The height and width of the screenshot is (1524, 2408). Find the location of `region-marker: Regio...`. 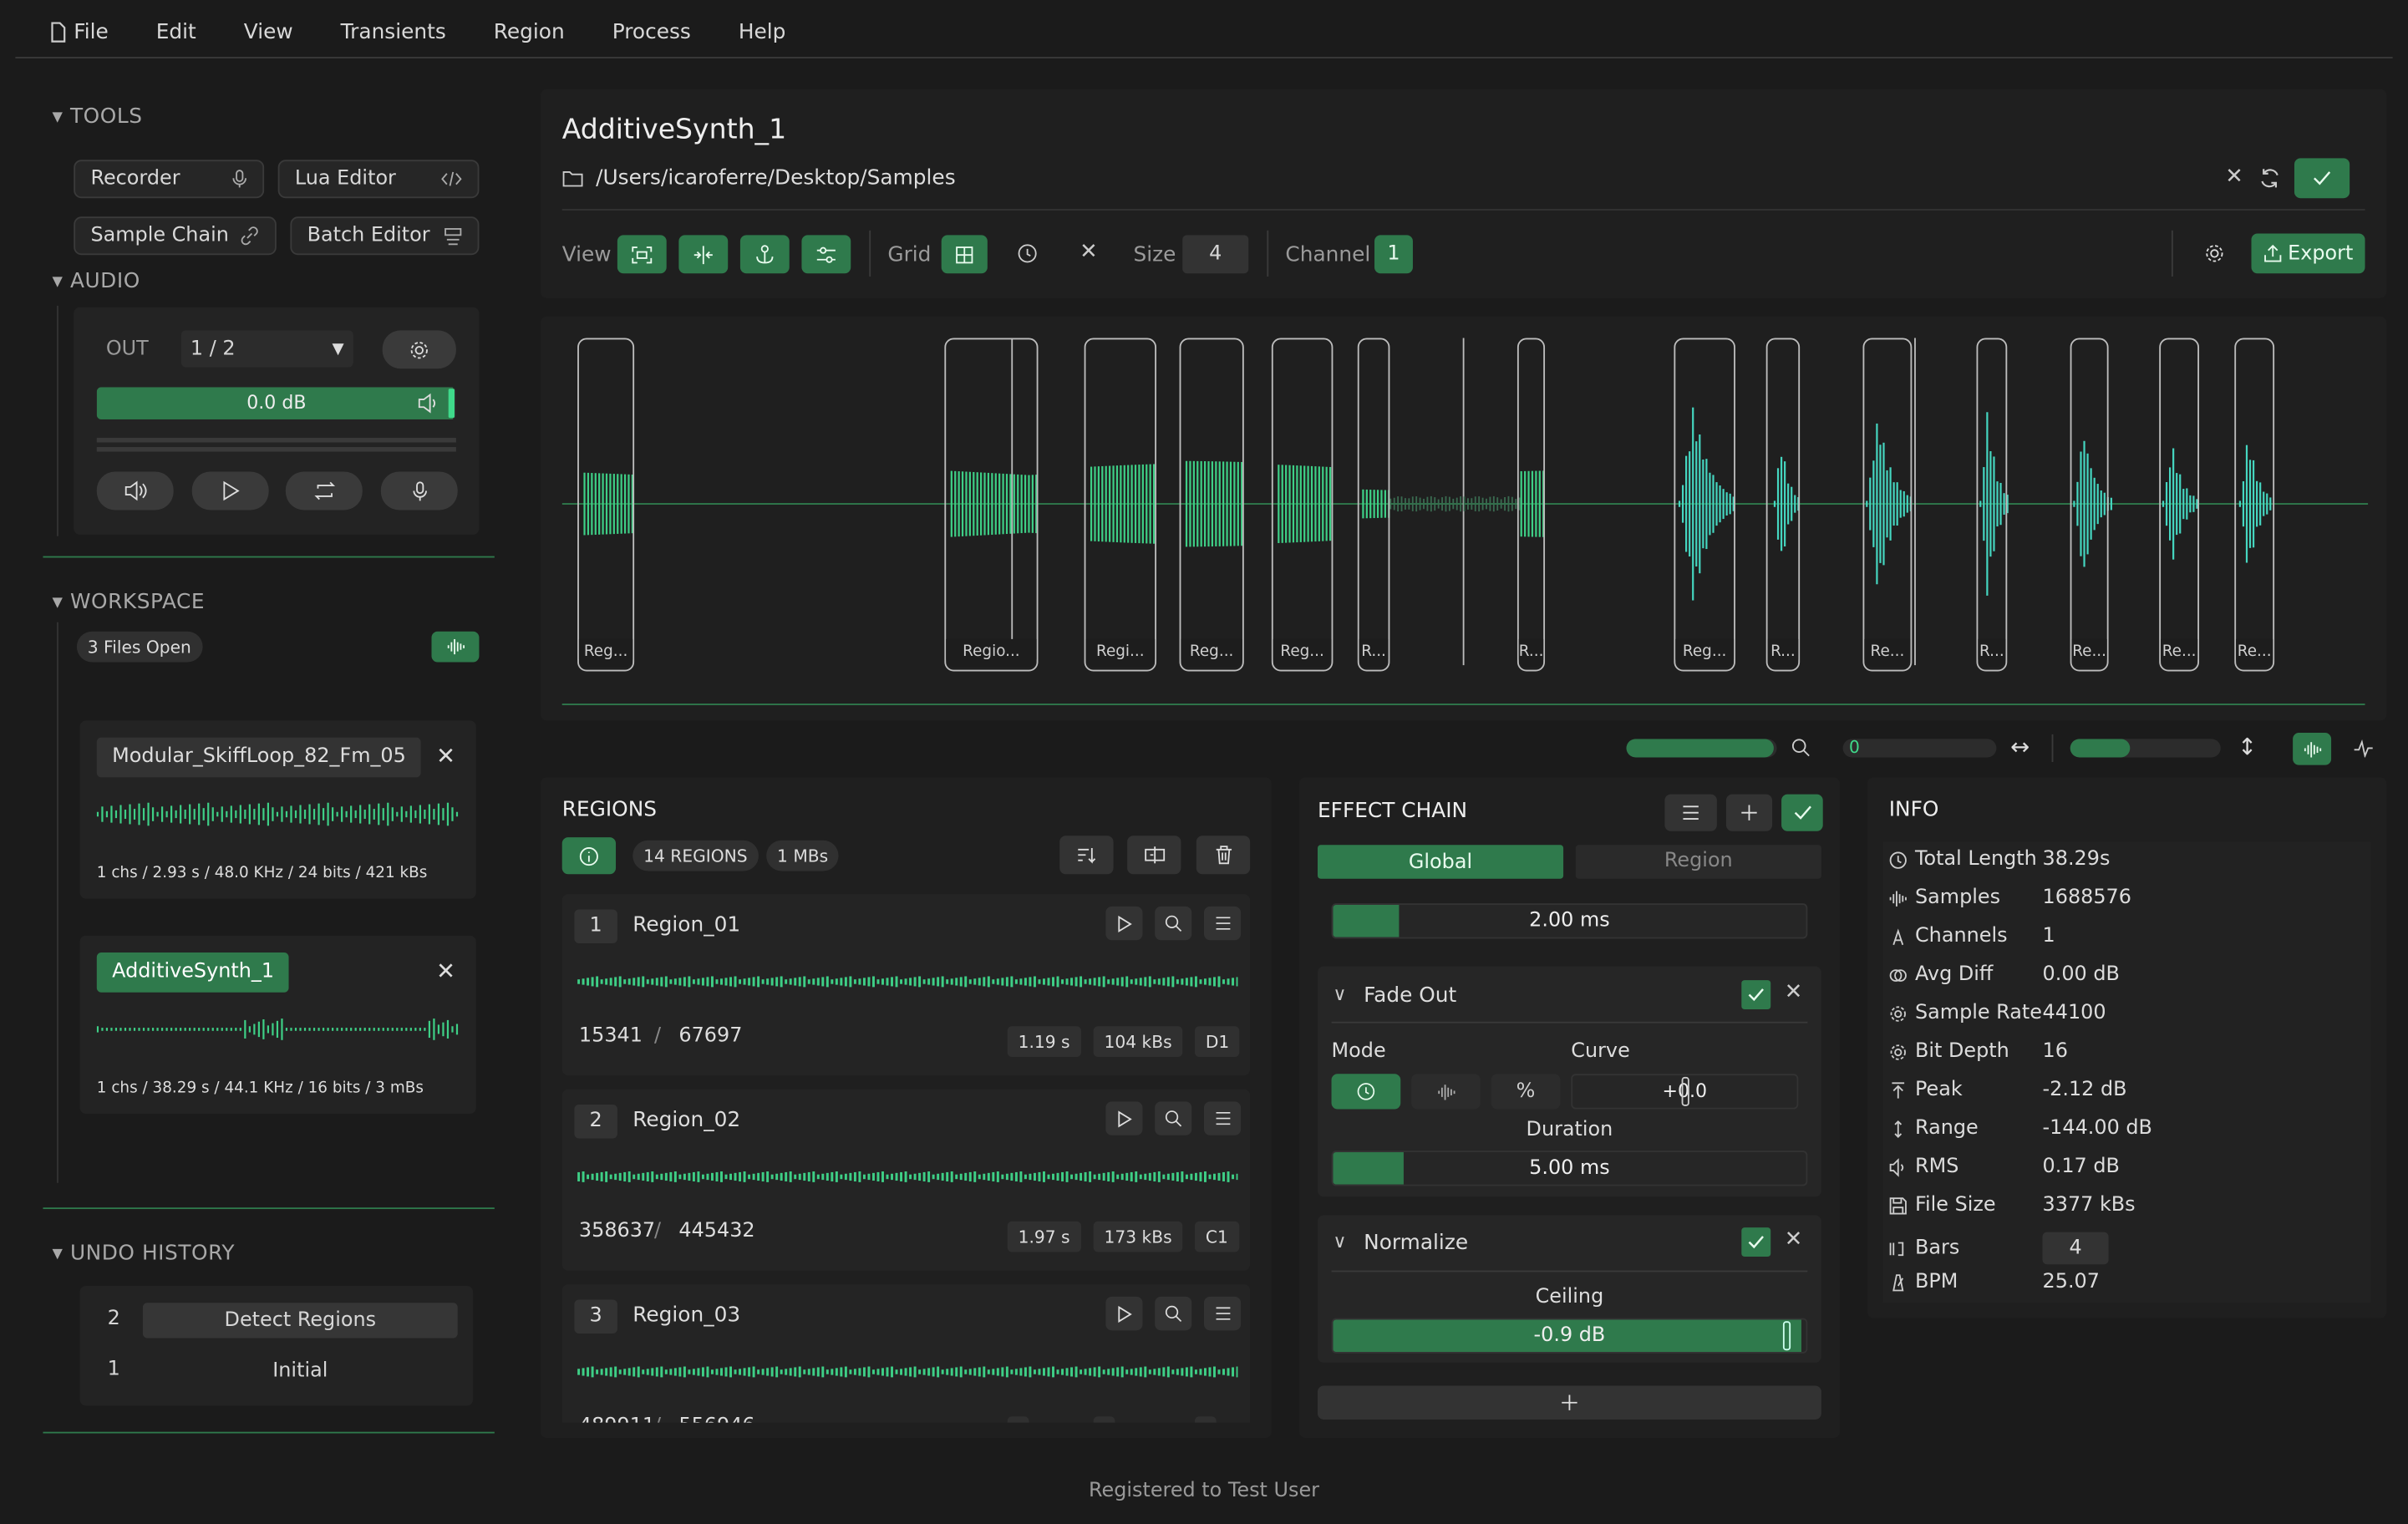

region-marker: Regio... is located at coordinates (992, 505).